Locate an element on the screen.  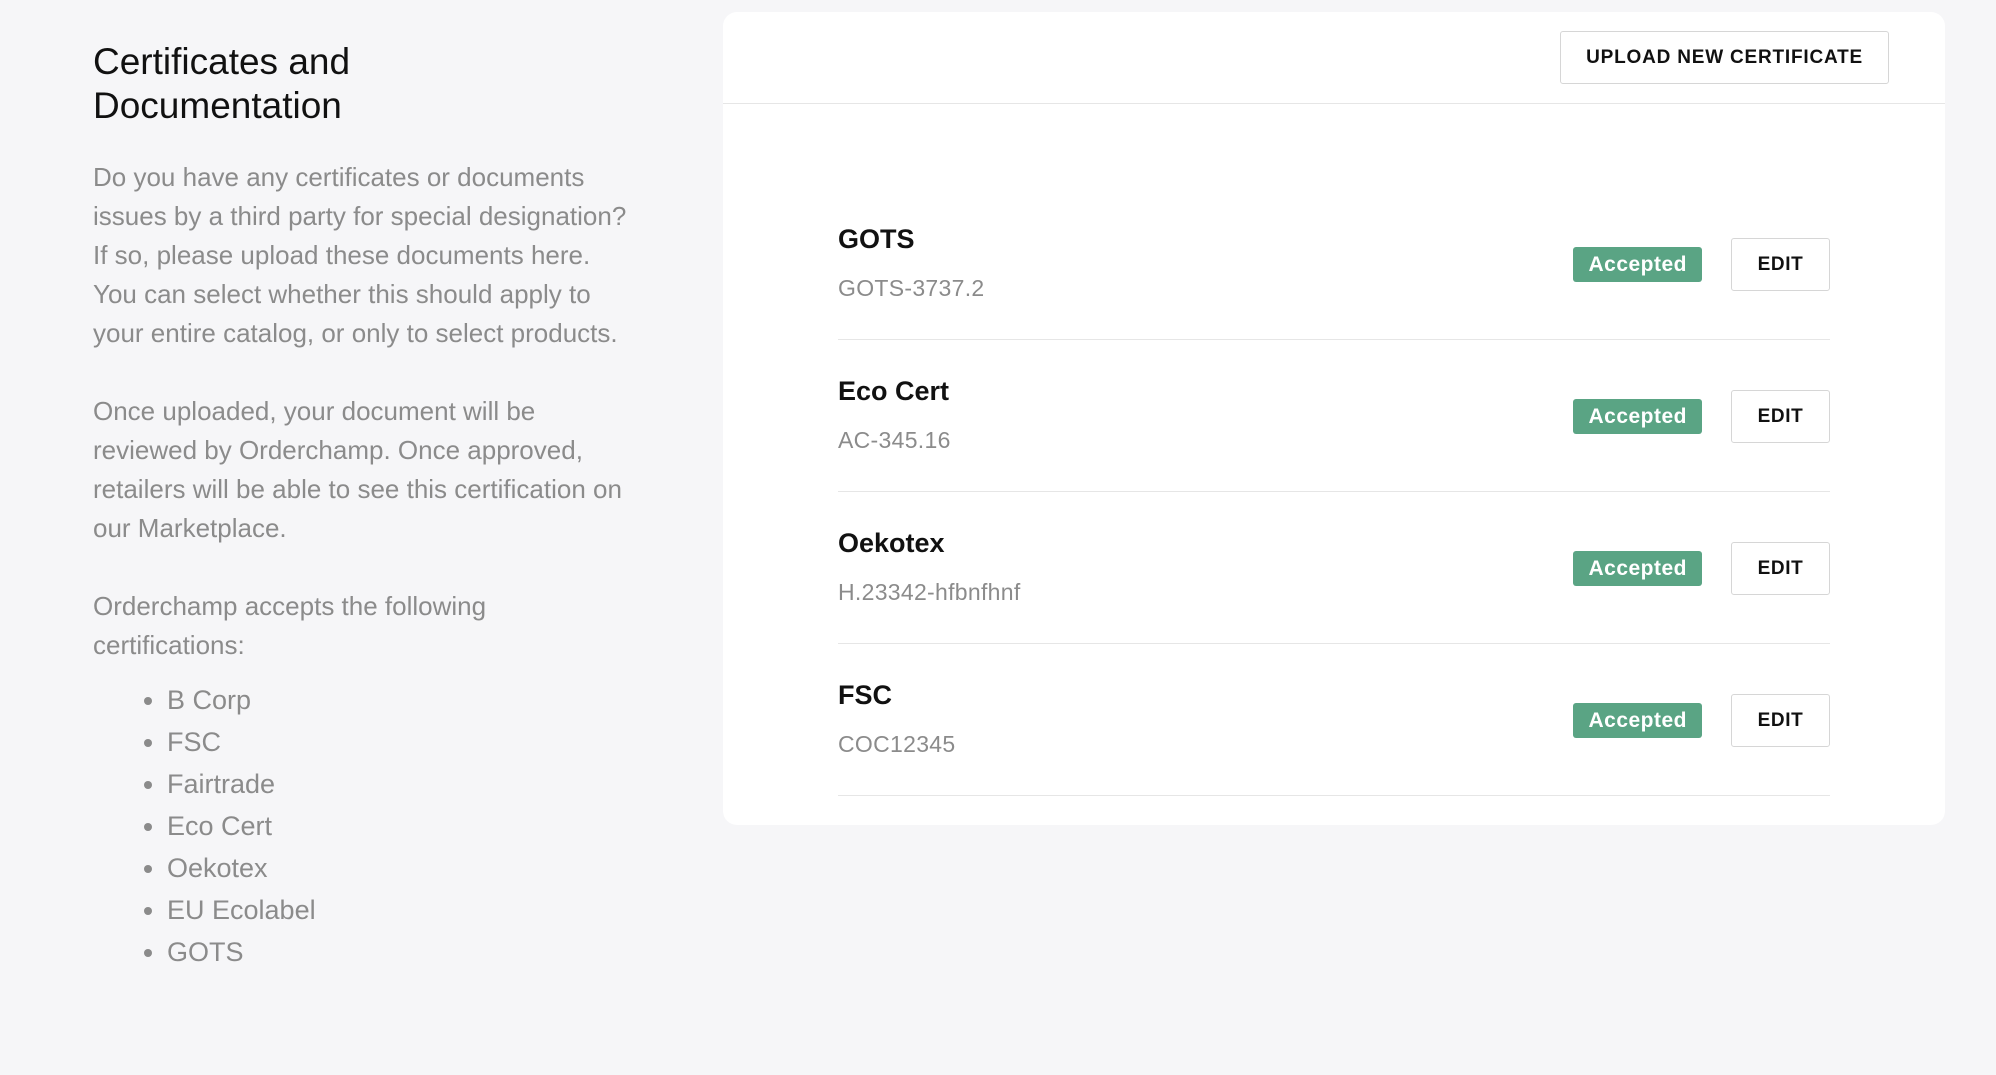
certificate-code: COC12345 is located at coordinates (897, 744).